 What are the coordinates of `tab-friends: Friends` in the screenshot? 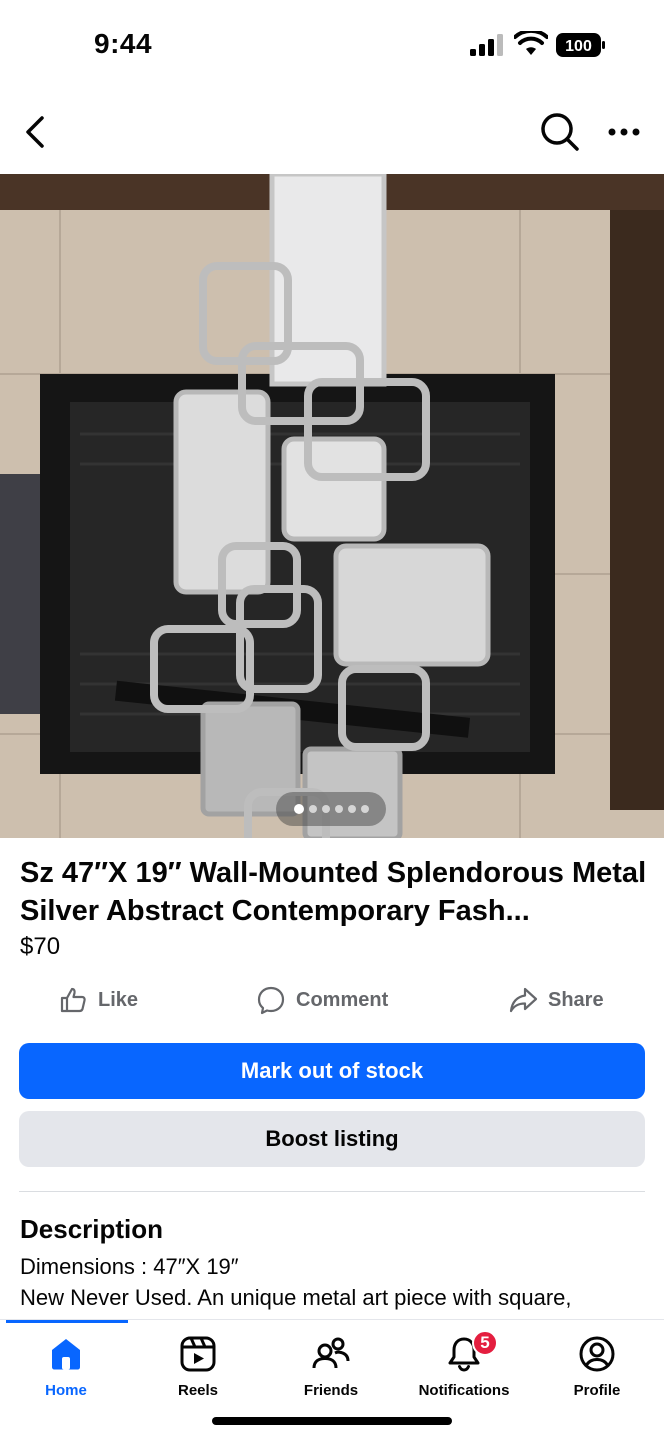 It's located at (331, 1365).